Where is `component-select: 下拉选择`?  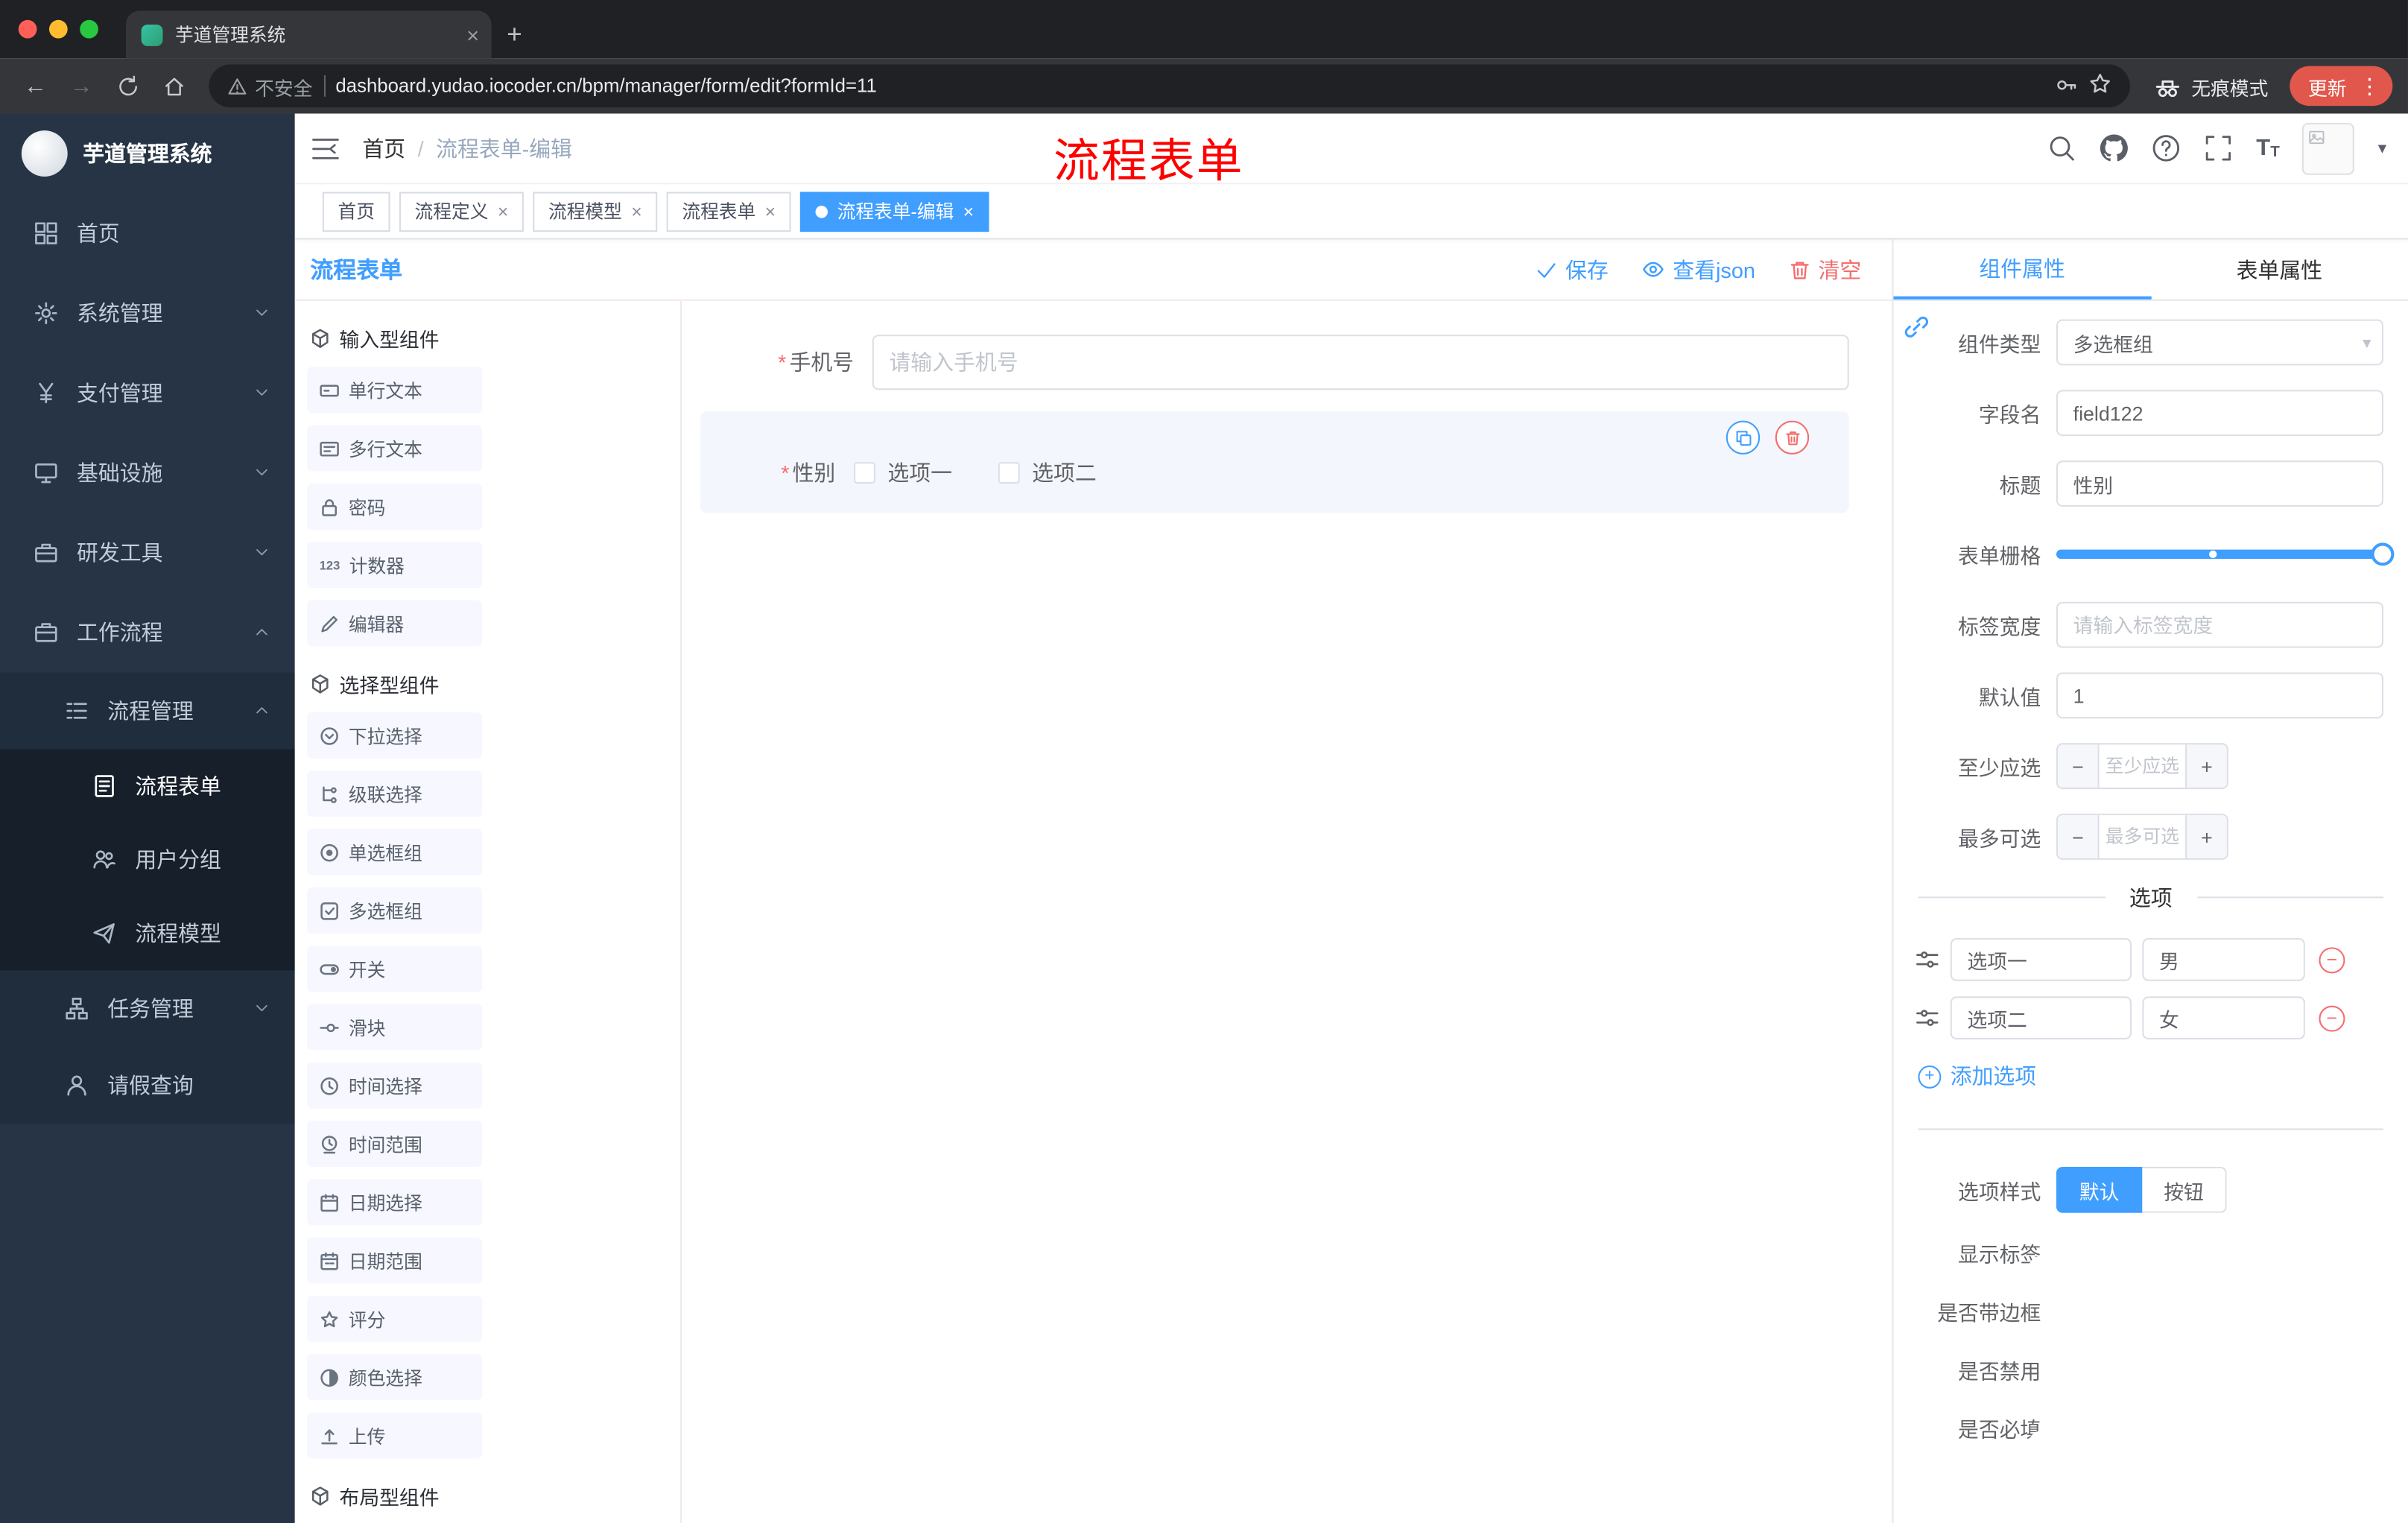
component-select: 下拉选择 is located at coordinates (395, 736).